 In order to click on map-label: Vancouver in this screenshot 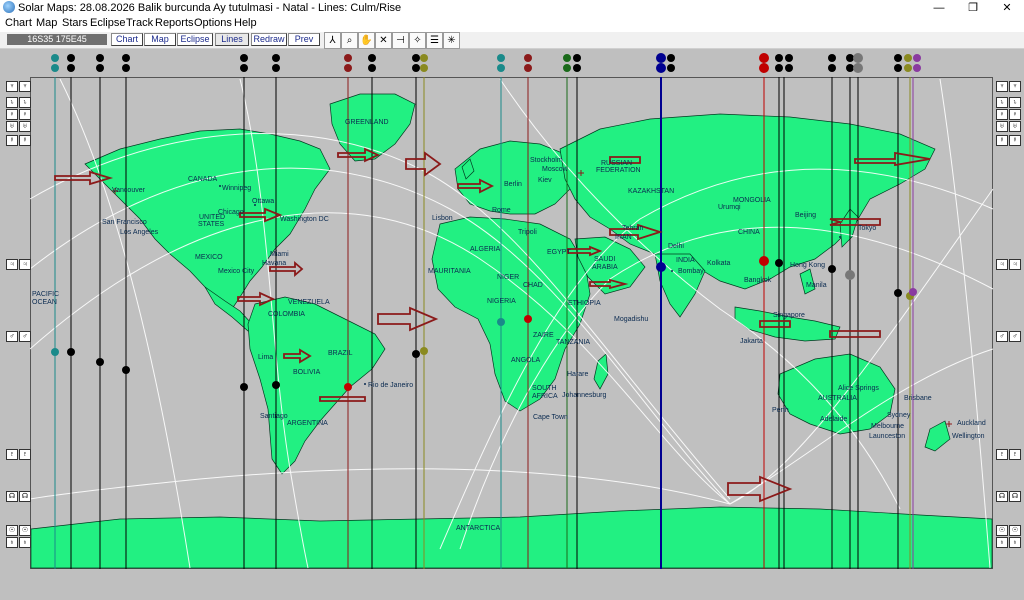, I will do `click(128, 190)`.